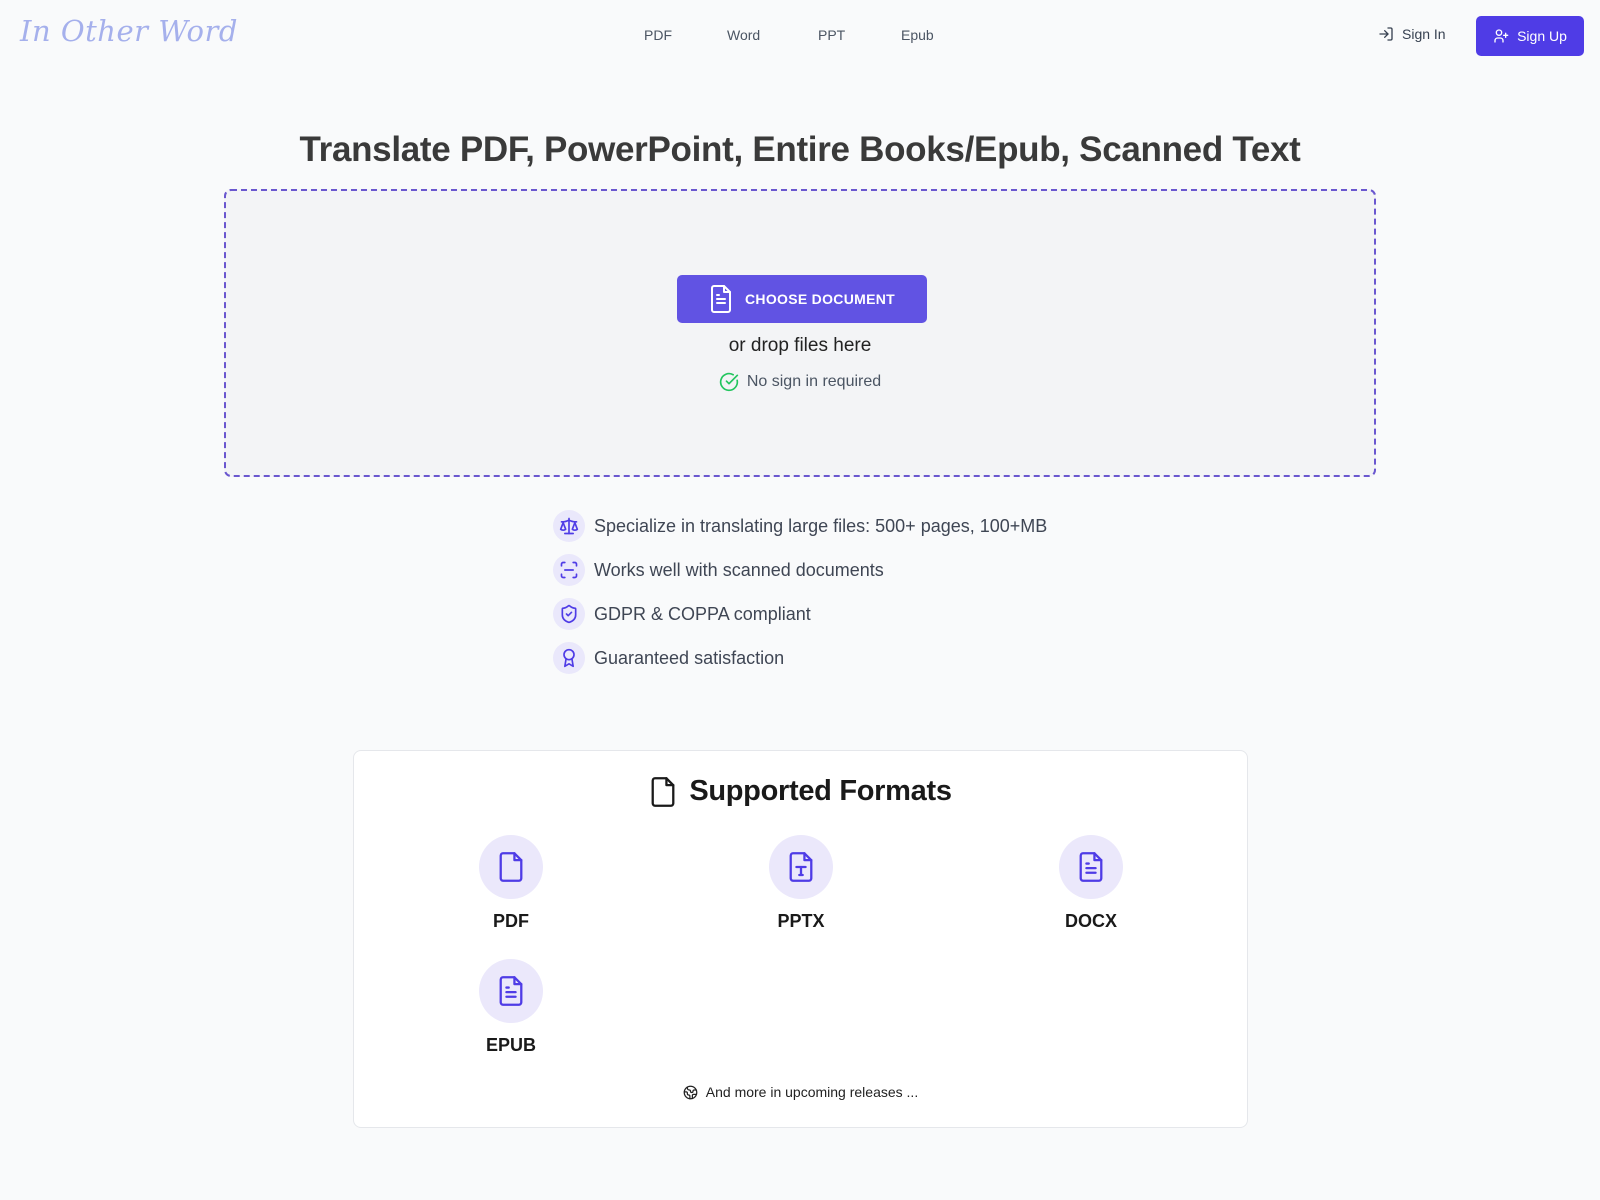 The image size is (1600, 1200). What do you see at coordinates (820, 299) in the screenshot?
I see `choose-document-label: CHOOSE DOCUMENT` at bounding box center [820, 299].